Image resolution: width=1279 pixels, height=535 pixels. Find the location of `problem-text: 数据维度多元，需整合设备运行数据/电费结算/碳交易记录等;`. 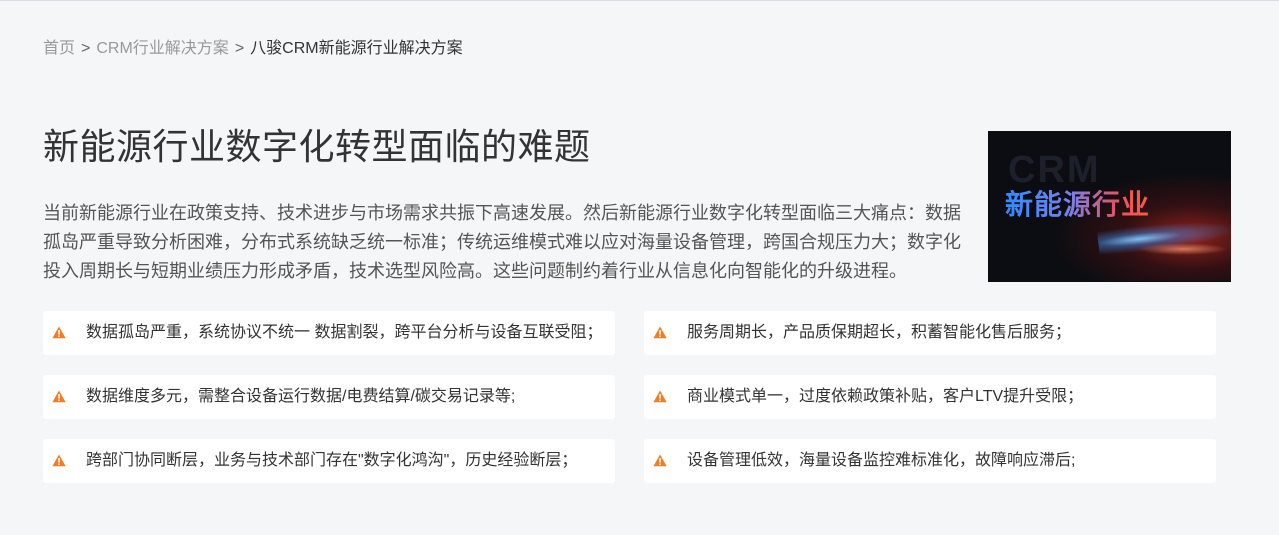

problem-text: 数据维度多元，需整合设备运行数据/电费结算/碳交易记录等; is located at coordinates (301, 396).